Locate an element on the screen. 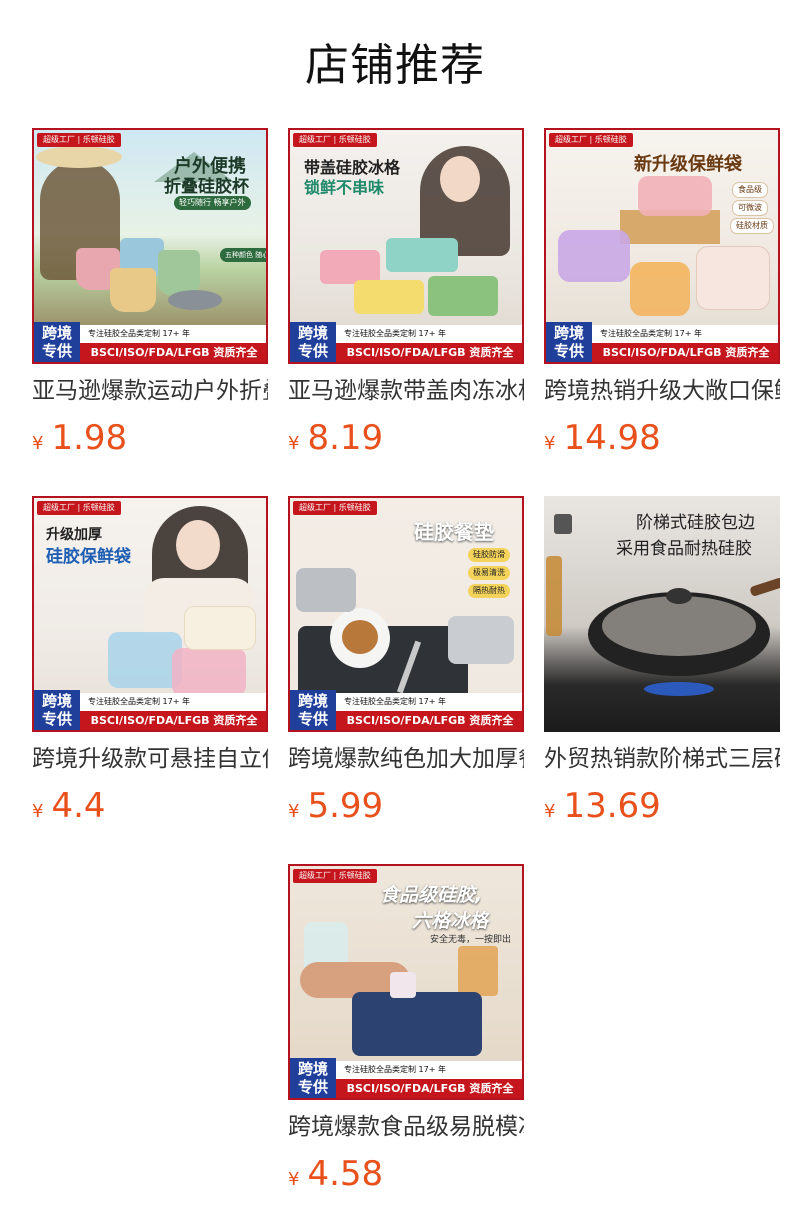 The image size is (790, 1232). image-headline-2: 折叠硅胶杯 is located at coordinates (206, 187).